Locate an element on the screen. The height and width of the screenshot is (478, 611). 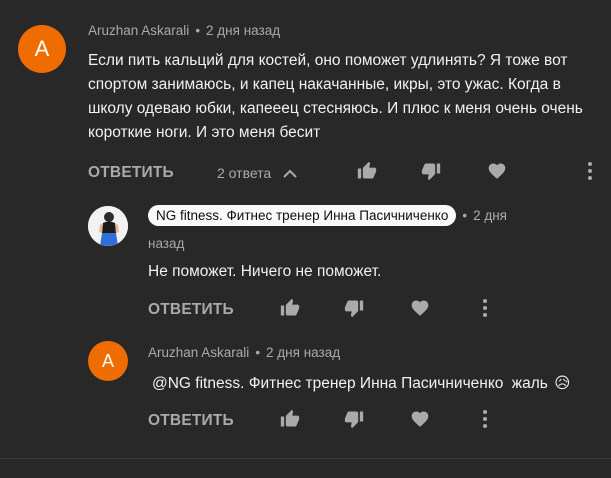
reply-avatar: A is located at coordinates (108, 361).